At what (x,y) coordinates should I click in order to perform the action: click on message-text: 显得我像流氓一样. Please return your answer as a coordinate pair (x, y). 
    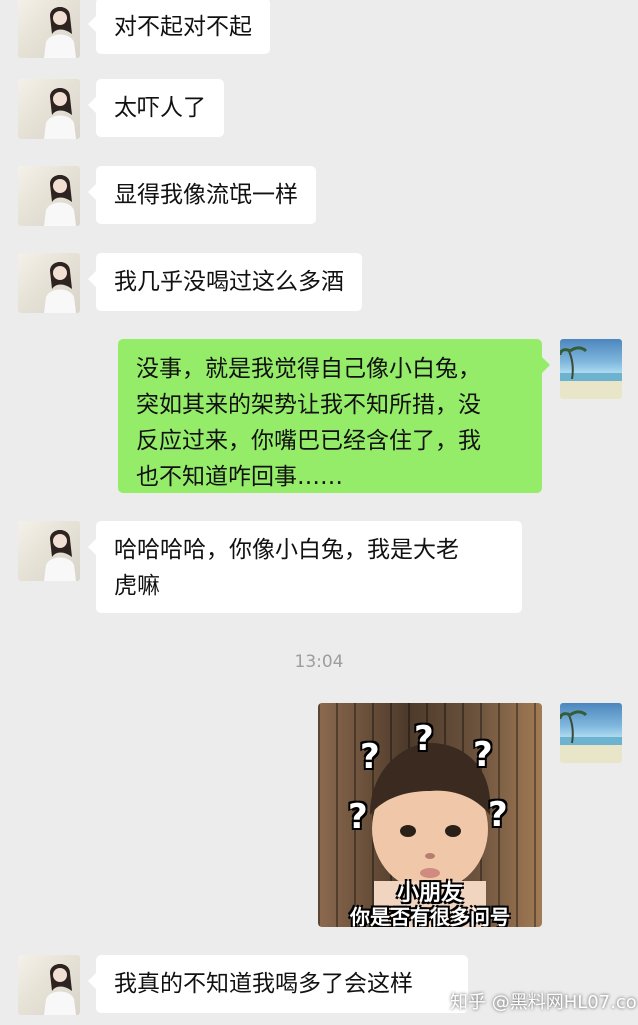
    Looking at the image, I should click on (206, 195).